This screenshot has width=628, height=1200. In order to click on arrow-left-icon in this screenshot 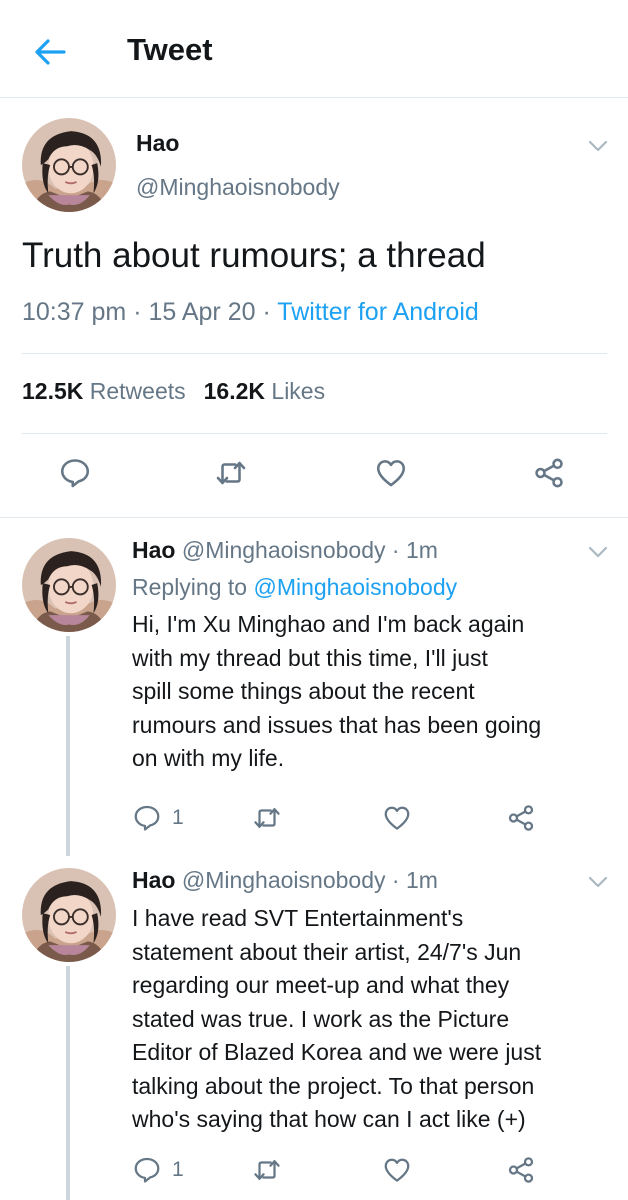, I will do `click(50, 52)`.